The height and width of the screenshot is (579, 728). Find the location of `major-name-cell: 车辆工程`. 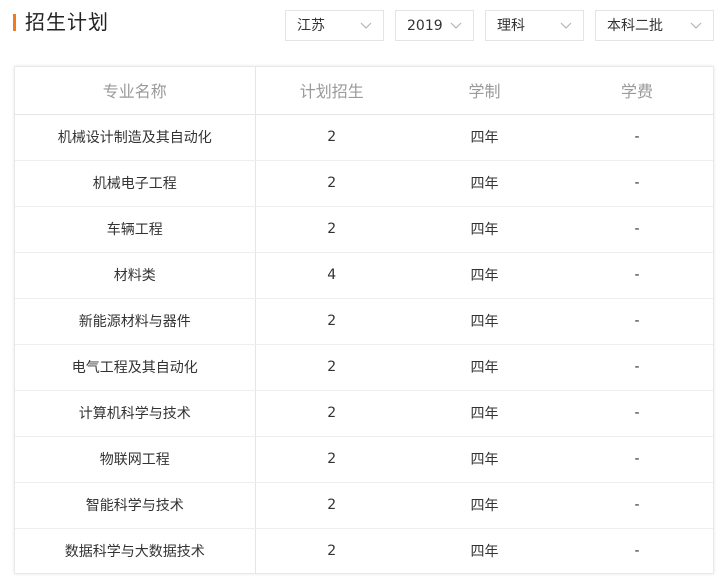

major-name-cell: 车辆工程 is located at coordinates (135, 229).